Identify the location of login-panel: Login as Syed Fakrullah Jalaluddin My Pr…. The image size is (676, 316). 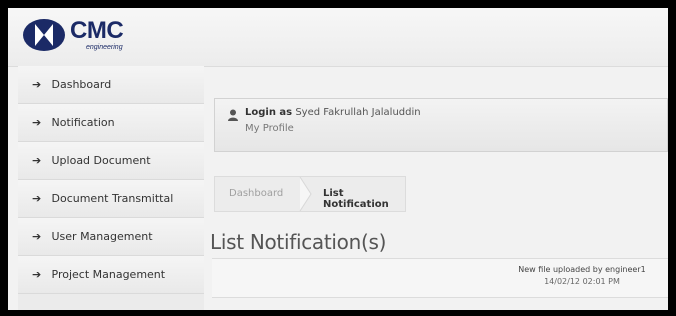
(441, 125).